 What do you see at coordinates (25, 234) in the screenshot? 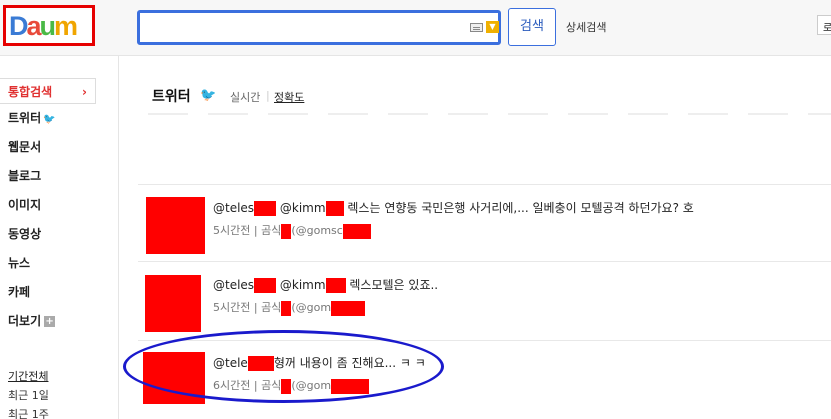
I see `sidebar-item-label: 동영상` at bounding box center [25, 234].